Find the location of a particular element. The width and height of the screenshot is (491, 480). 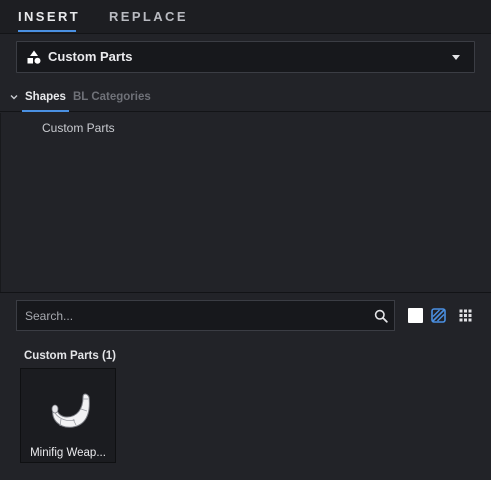

search-icon is located at coordinates (381, 316).